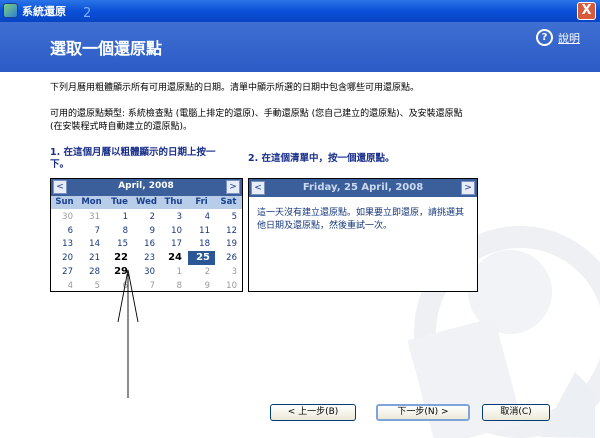 The width and height of the screenshot is (600, 438). What do you see at coordinates (569, 38) in the screenshot?
I see `help-link: 說明` at bounding box center [569, 38].